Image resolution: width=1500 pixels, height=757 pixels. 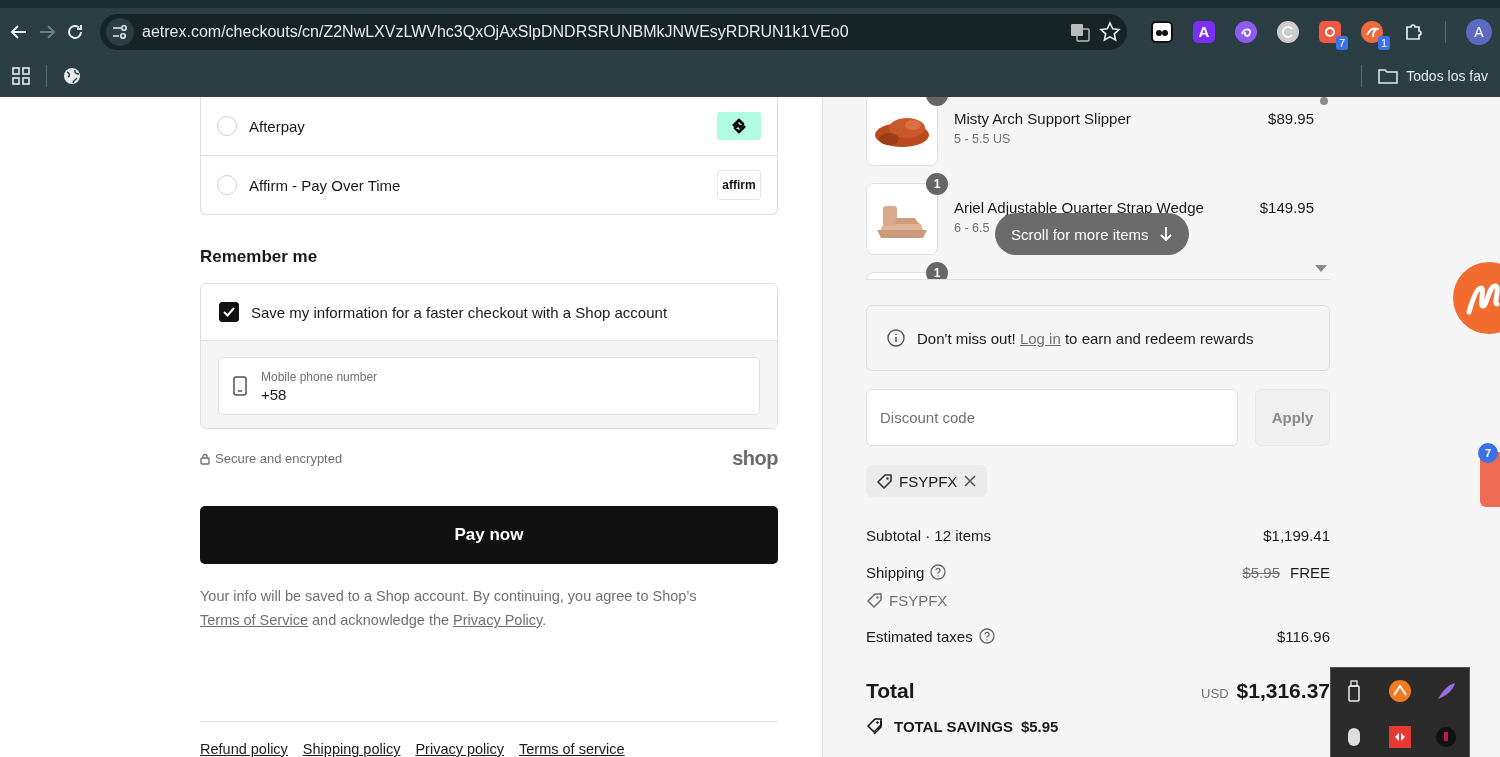 I want to click on apps-grid-icon, so click(x=21, y=76).